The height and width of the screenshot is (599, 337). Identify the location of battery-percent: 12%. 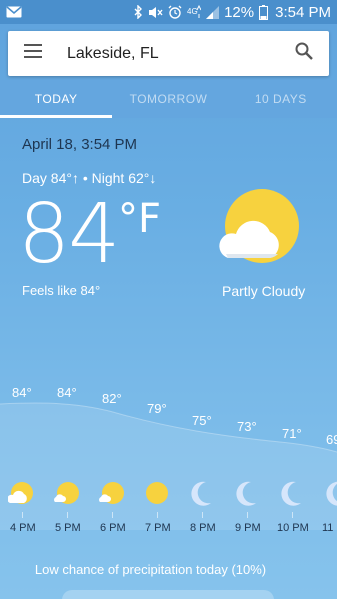
(239, 12).